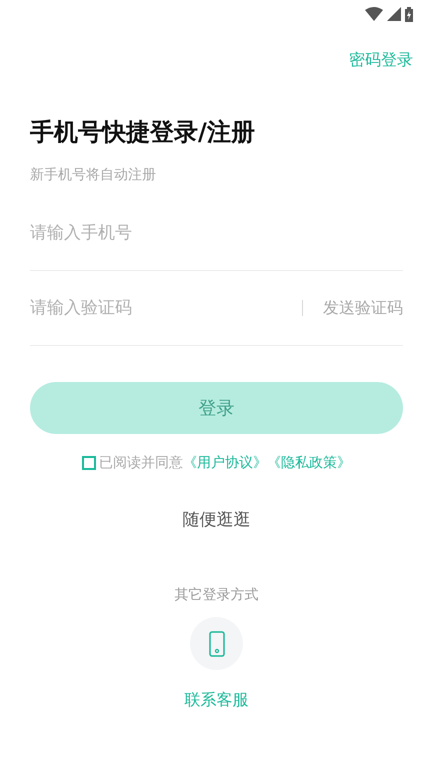 This screenshot has height=769, width=433. What do you see at coordinates (89, 463) in the screenshot?
I see `agreement-checkbox` at bounding box center [89, 463].